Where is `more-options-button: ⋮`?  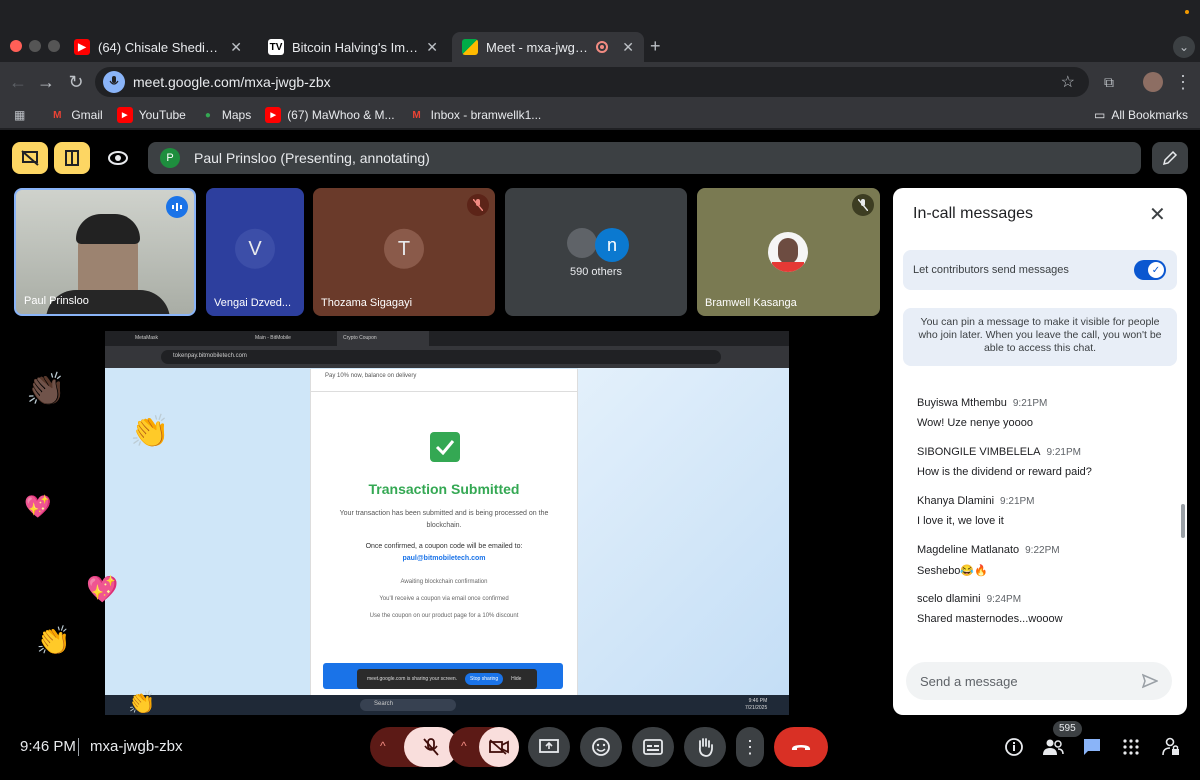
more-options-button: ⋮ is located at coordinates (750, 747).